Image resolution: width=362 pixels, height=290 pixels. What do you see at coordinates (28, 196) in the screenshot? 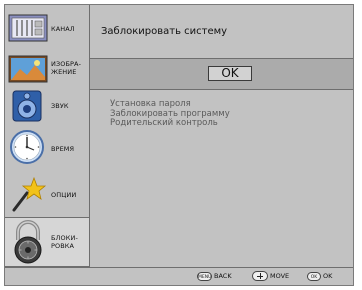
I see `star-wand-icon` at bounding box center [28, 196].